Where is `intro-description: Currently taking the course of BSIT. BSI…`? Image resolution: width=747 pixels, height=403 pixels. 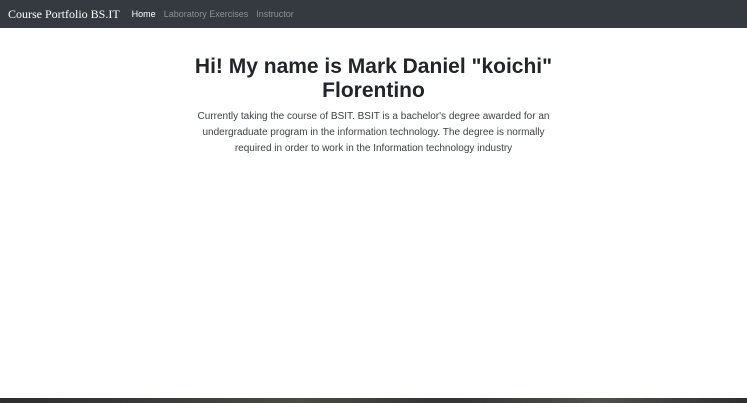 intro-description: Currently taking the course of BSIT. BSI… is located at coordinates (373, 132).